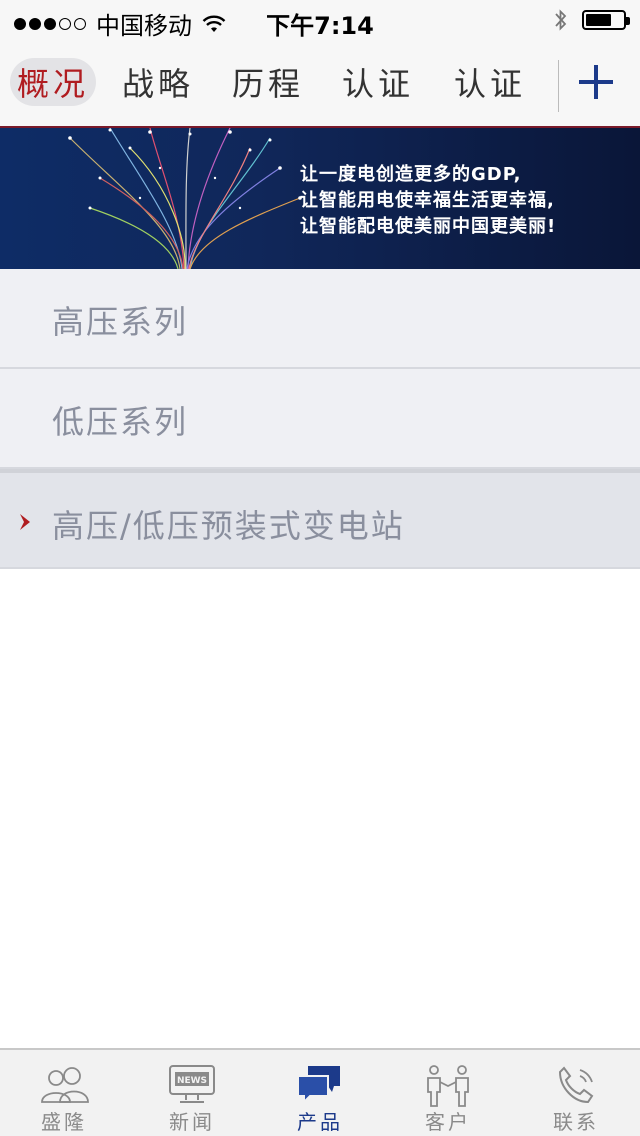 This screenshot has height=1136, width=640. I want to click on bottom-tab-bar: 盛隆 NEWS 新闻 产品 客户 联系, so click(320, 1092).